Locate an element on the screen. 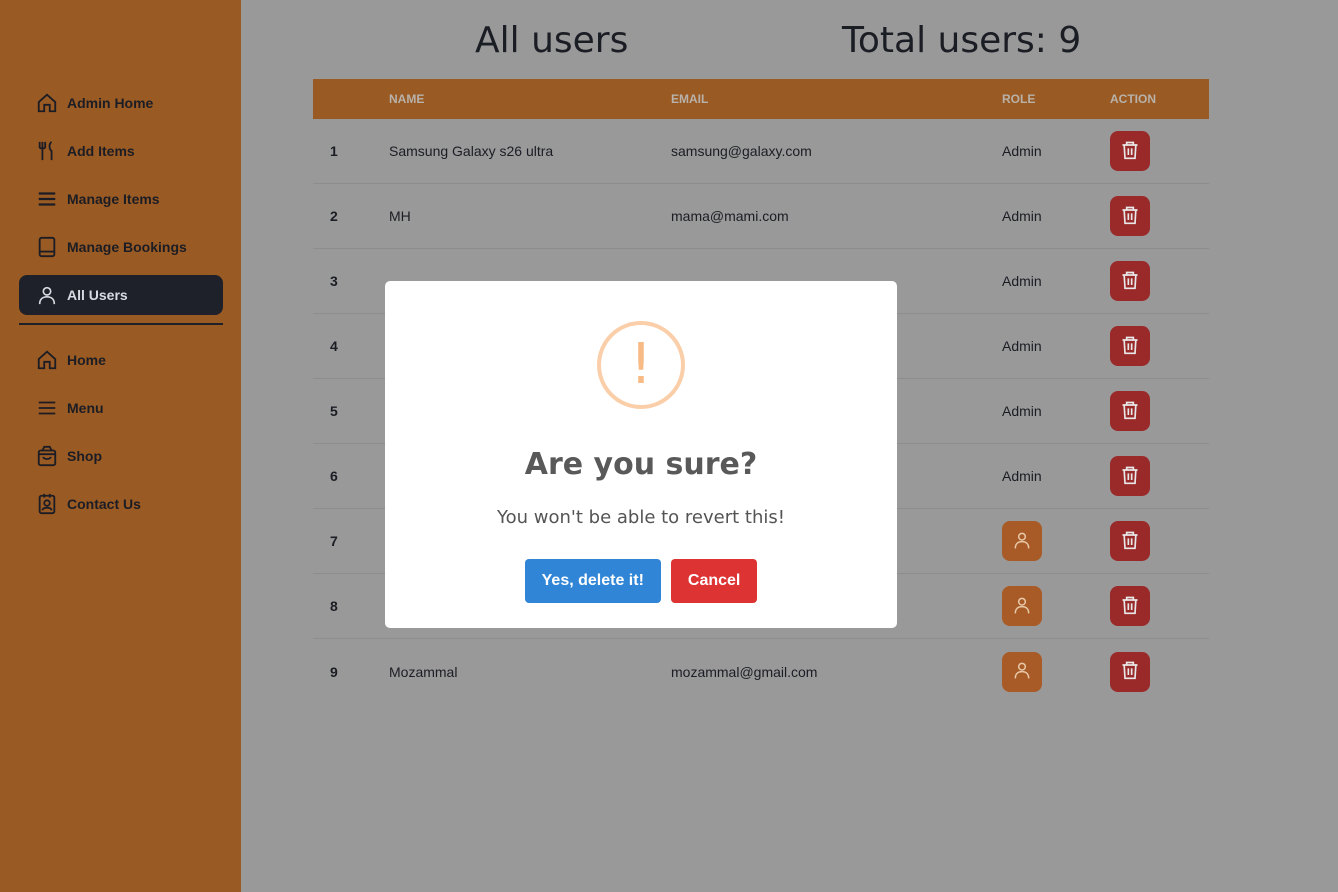  user-email: mama@mami.com is located at coordinates (730, 216).